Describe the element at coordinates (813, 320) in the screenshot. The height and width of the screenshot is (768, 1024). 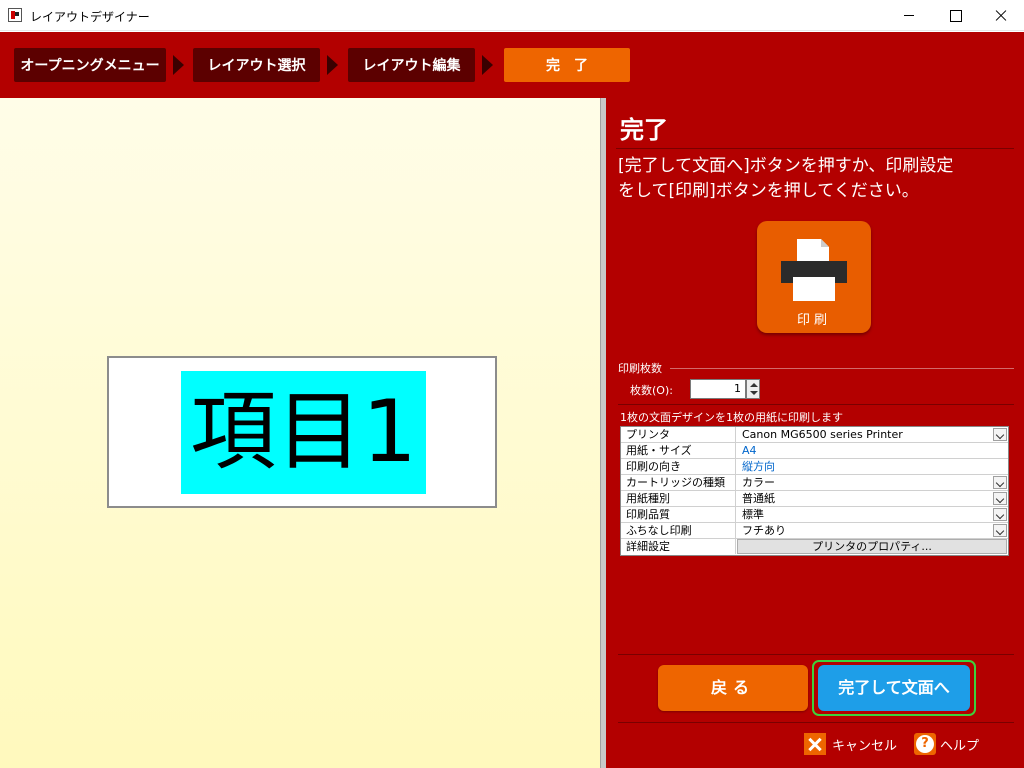
I see `print-button-label: 印刷` at that location.